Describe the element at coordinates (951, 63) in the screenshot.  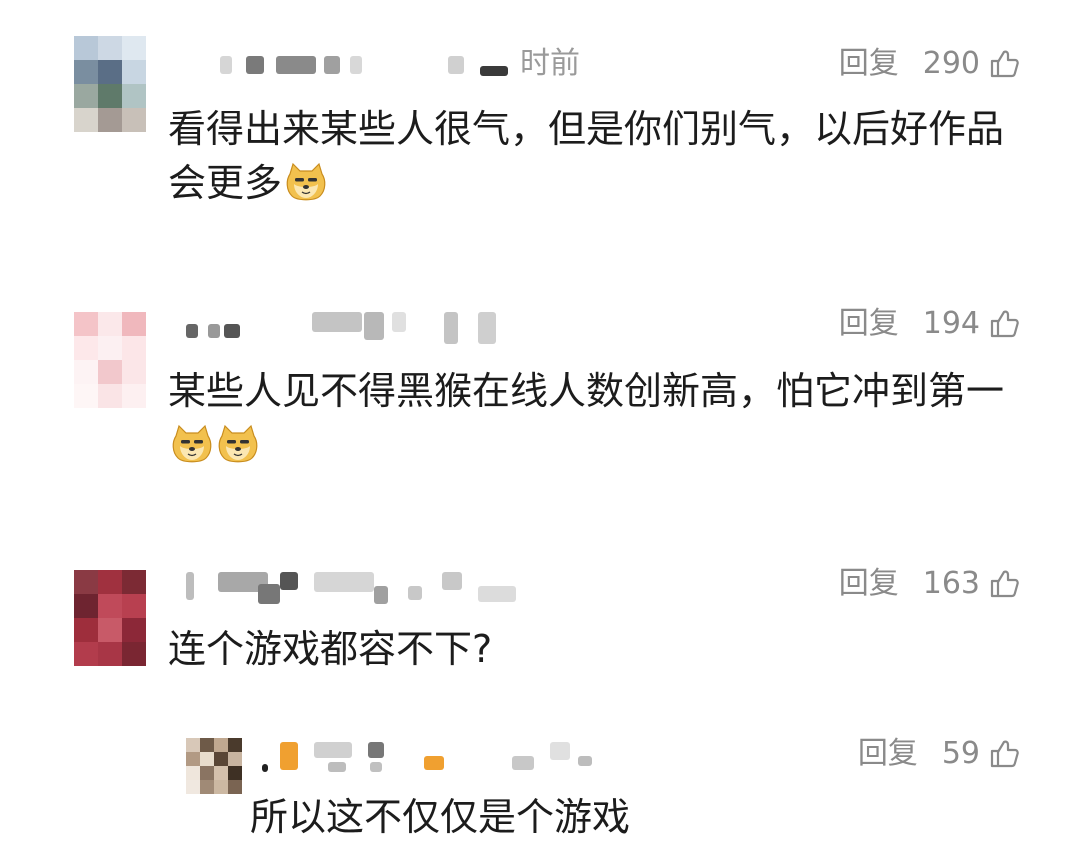
I see `like-count: 290` at that location.